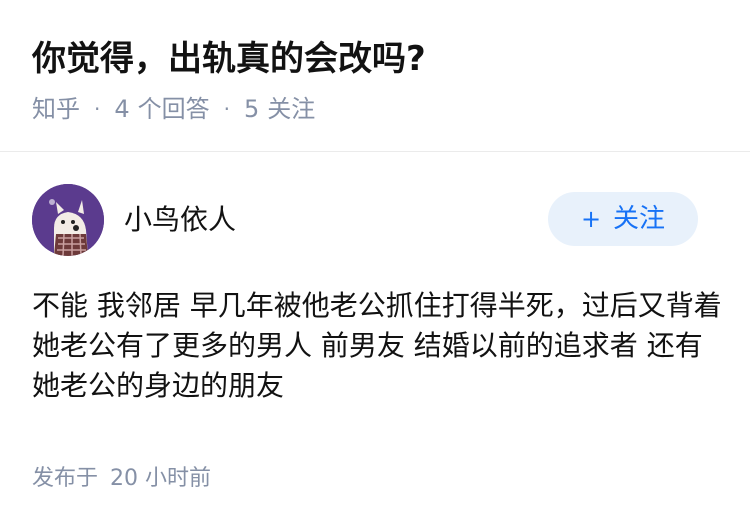  I want to click on answer-count: 4, so click(122, 109).